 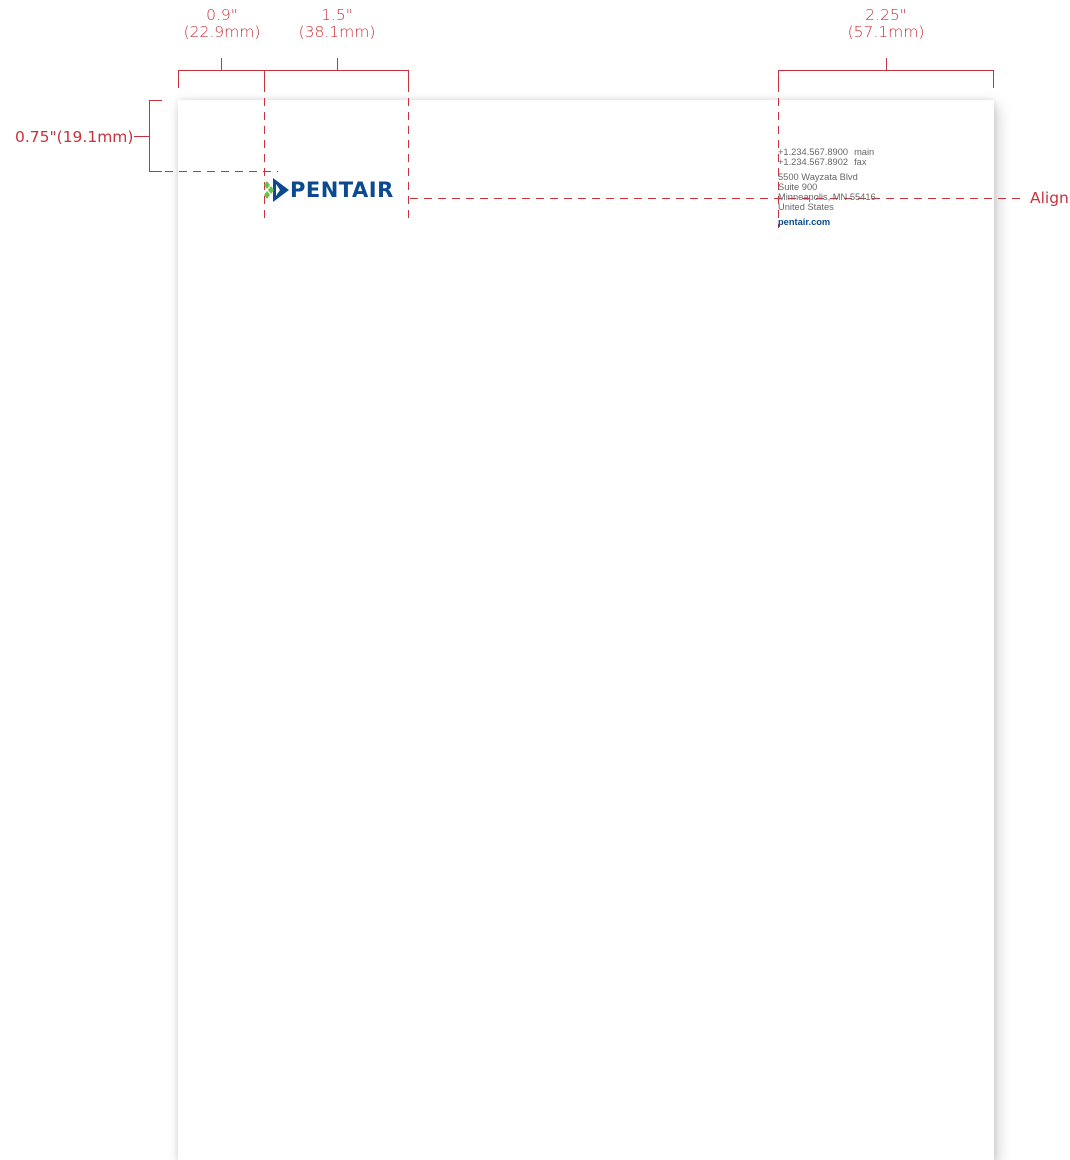 What do you see at coordinates (860, 162) in the screenshot?
I see `phone-fax-label: fax` at bounding box center [860, 162].